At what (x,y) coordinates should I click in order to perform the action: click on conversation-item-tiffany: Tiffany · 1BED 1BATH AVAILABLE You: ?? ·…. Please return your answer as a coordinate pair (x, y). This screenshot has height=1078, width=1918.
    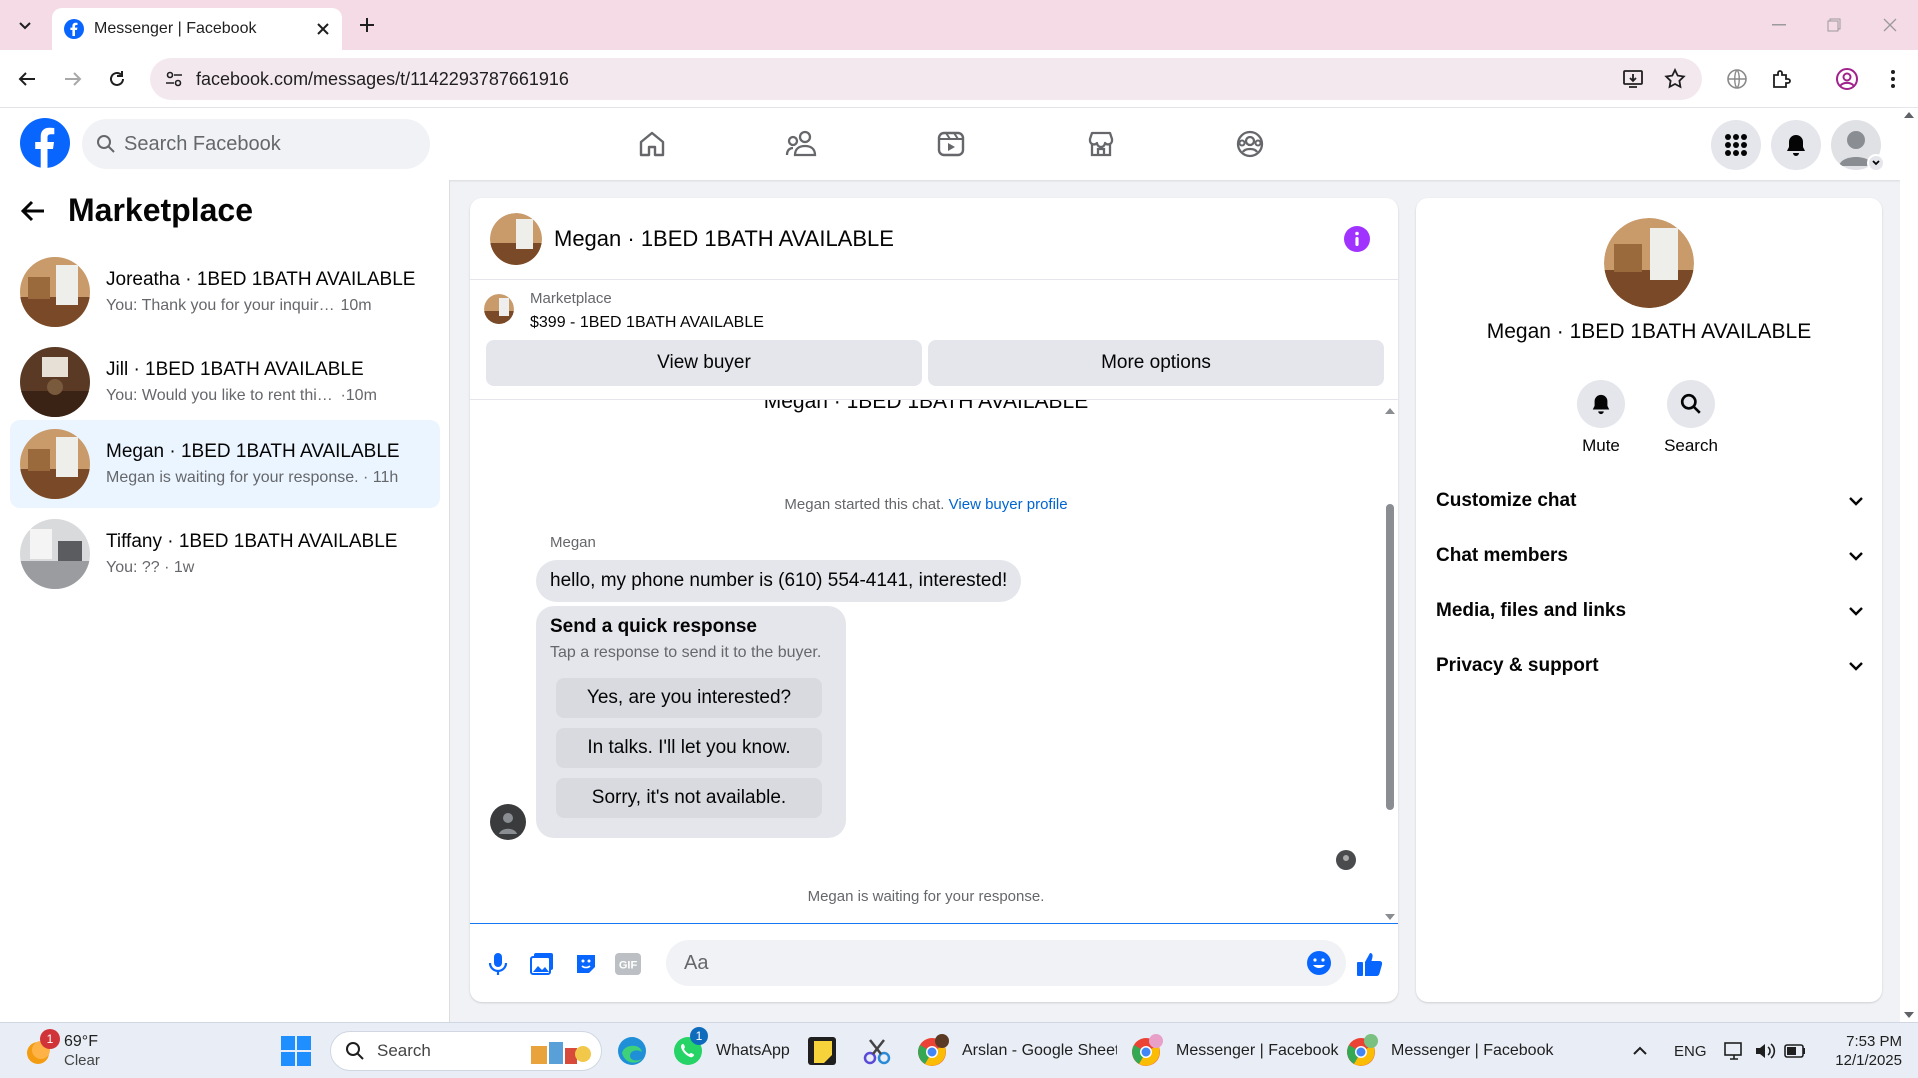
    Looking at the image, I should click on (225, 554).